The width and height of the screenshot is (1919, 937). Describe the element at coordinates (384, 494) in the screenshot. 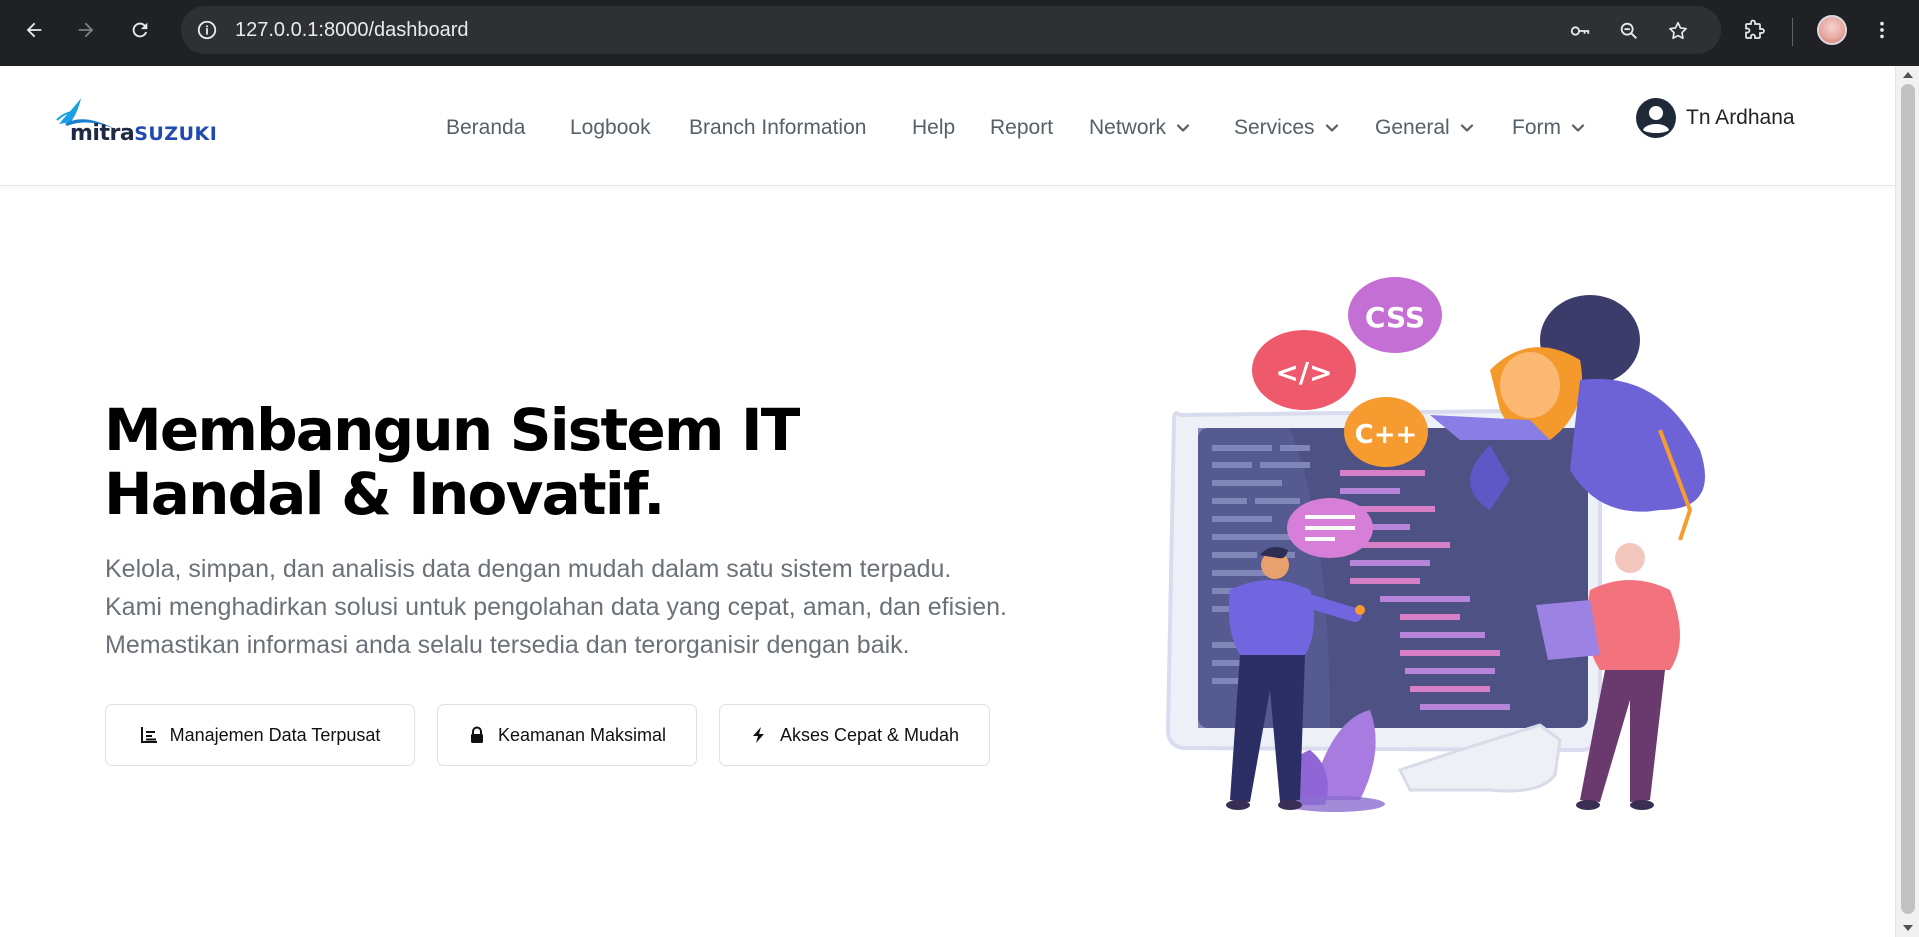

I see `hero-title-line-2: Handal & Inovatif.` at that location.